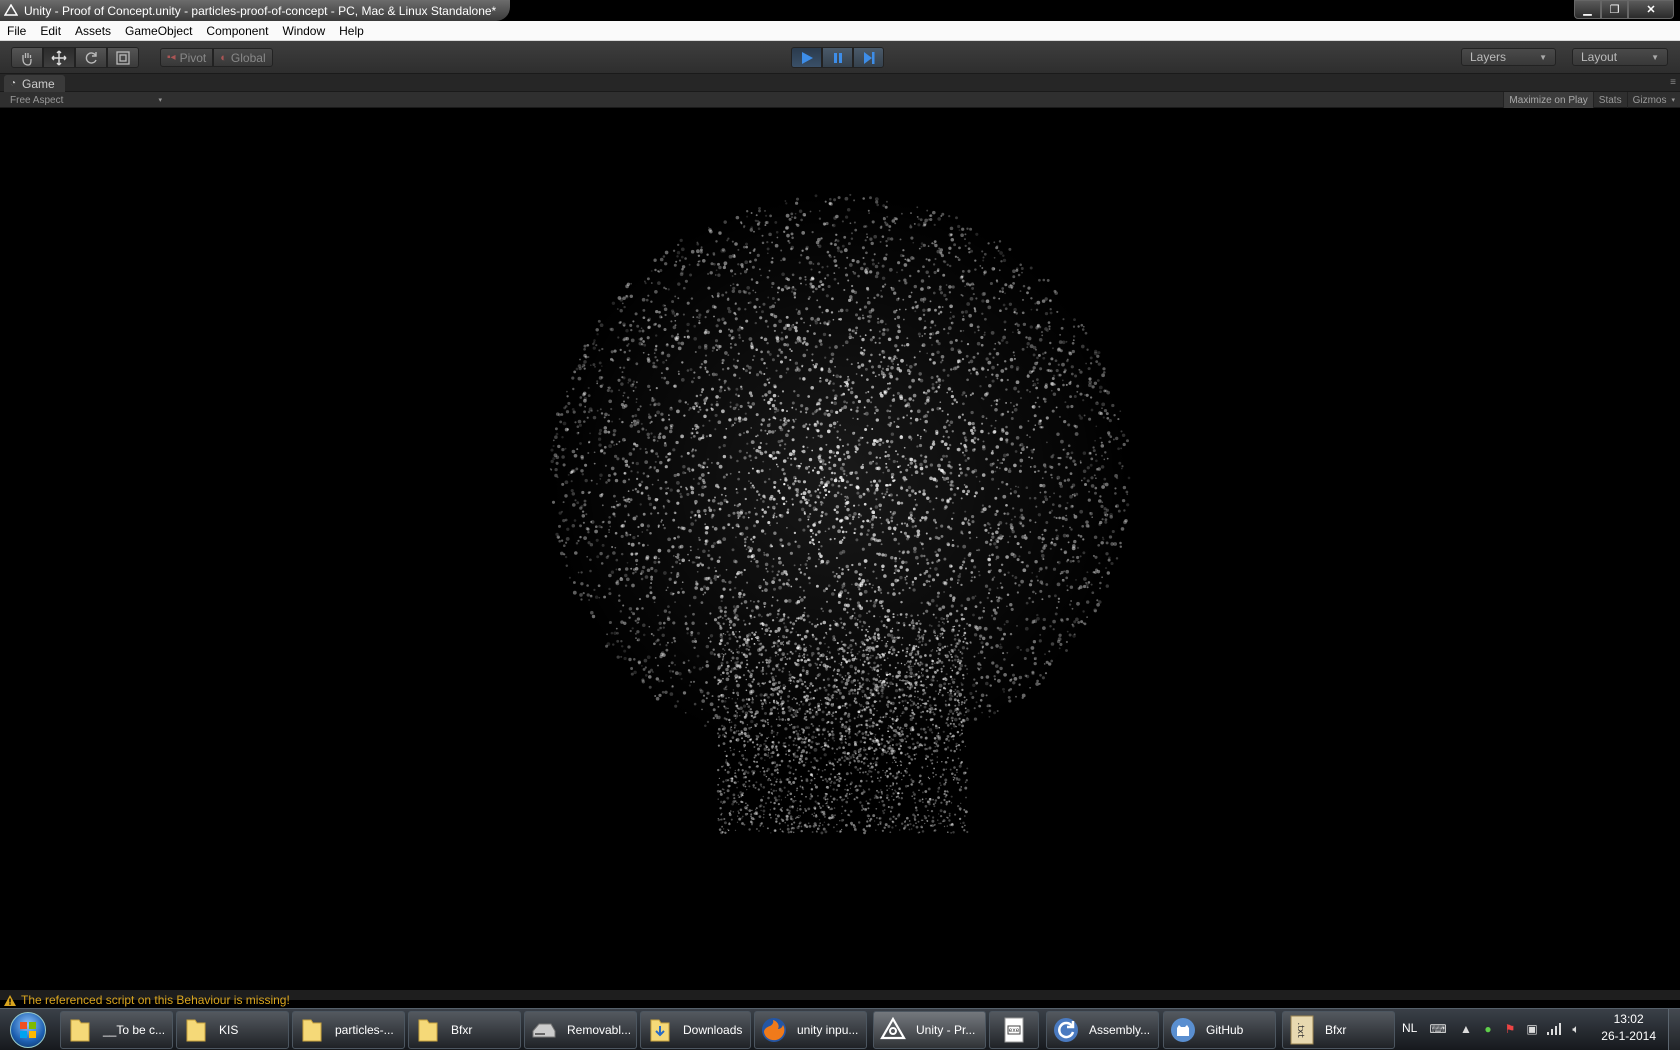  I want to click on move-tool-button, so click(59, 57).